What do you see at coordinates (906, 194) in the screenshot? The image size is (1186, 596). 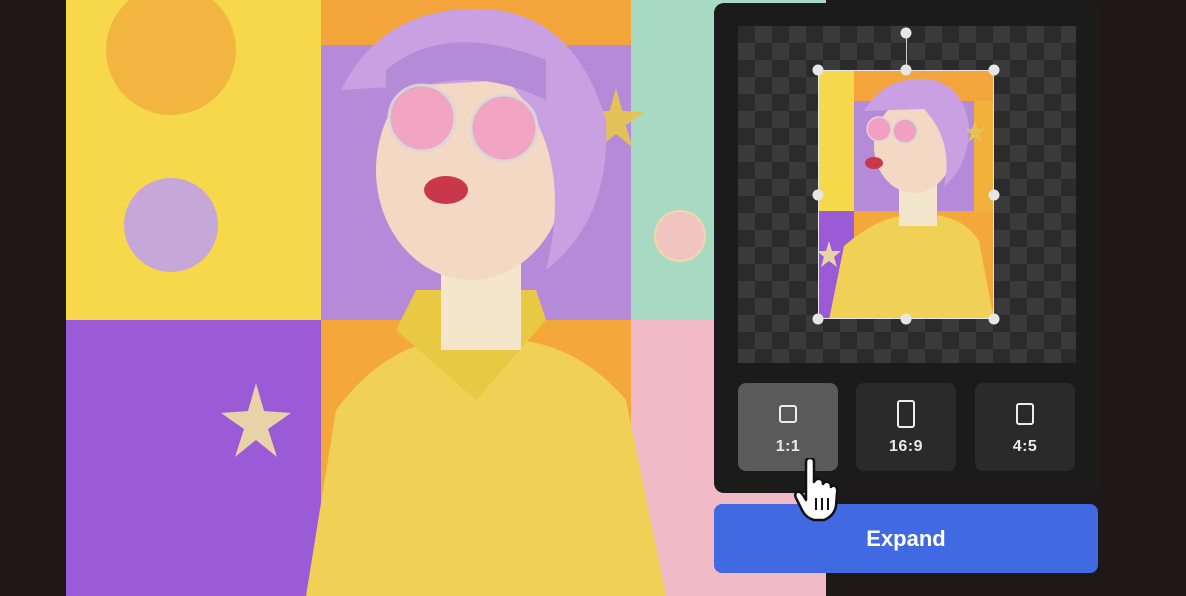 I see `image-preview-frame` at bounding box center [906, 194].